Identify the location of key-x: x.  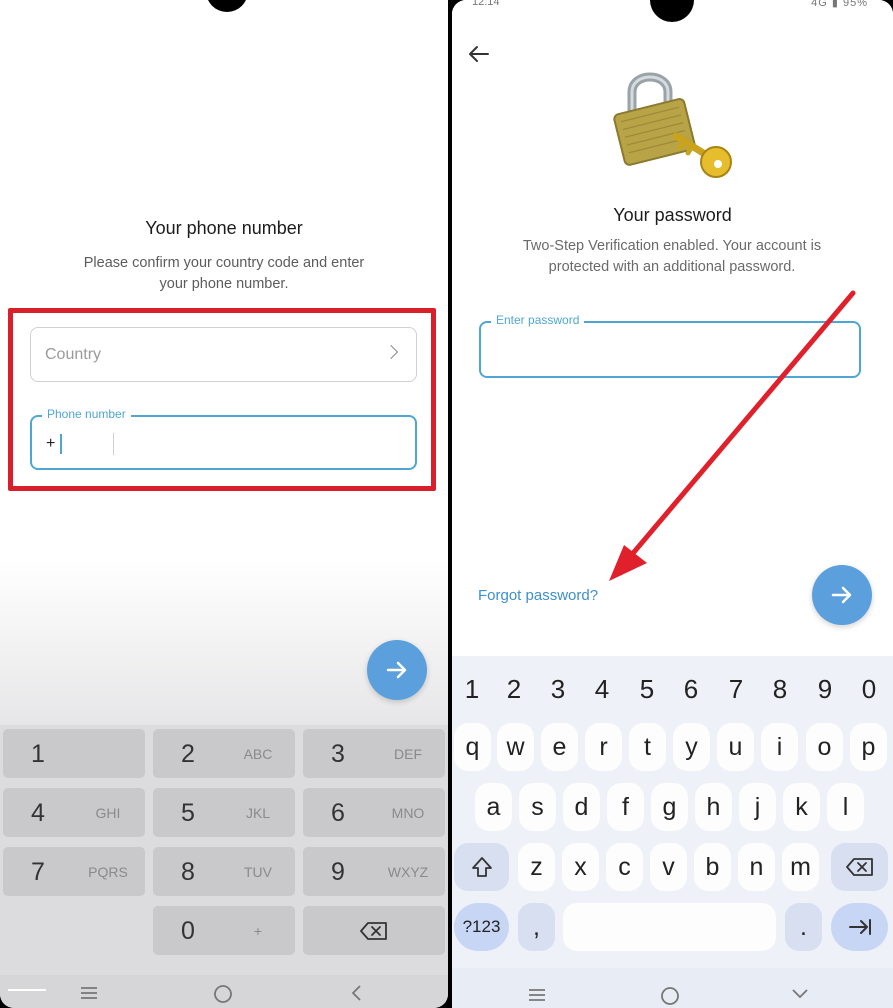
(580, 867).